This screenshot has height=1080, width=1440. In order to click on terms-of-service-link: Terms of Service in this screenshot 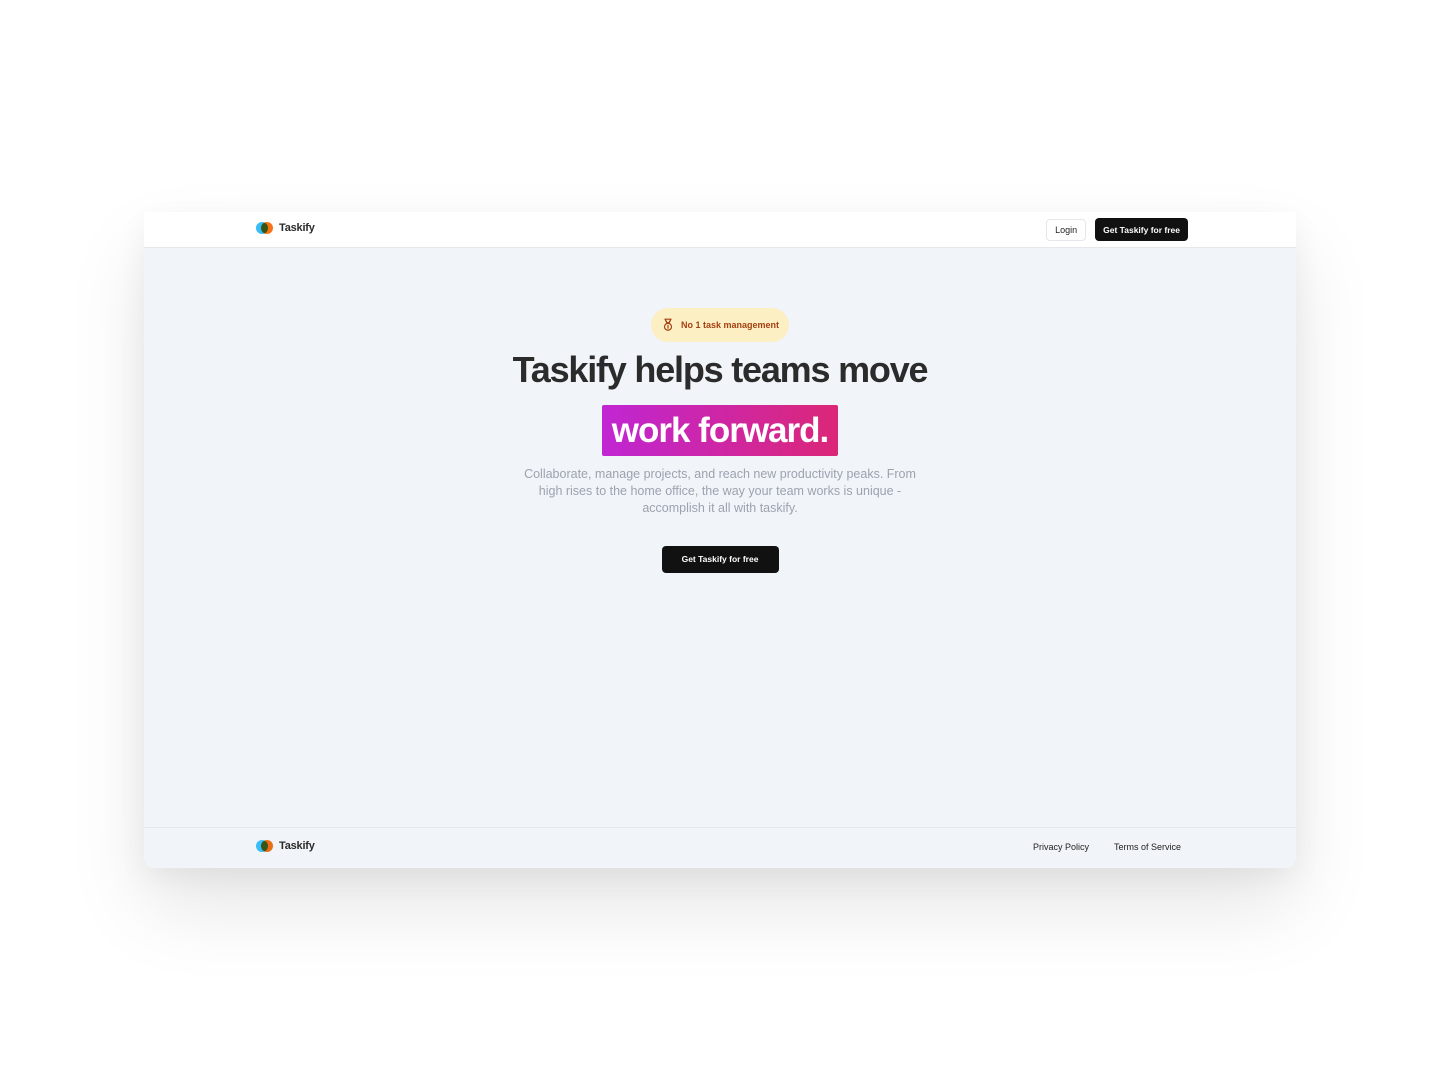, I will do `click(1147, 847)`.